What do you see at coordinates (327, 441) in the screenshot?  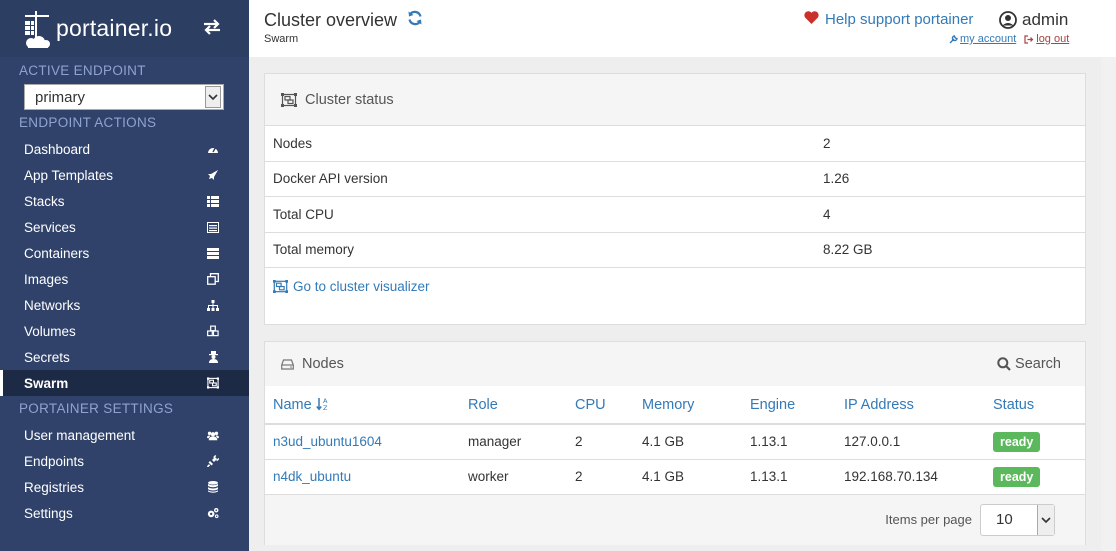 I see `node-name-link: n3ud_ubuntu1604` at bounding box center [327, 441].